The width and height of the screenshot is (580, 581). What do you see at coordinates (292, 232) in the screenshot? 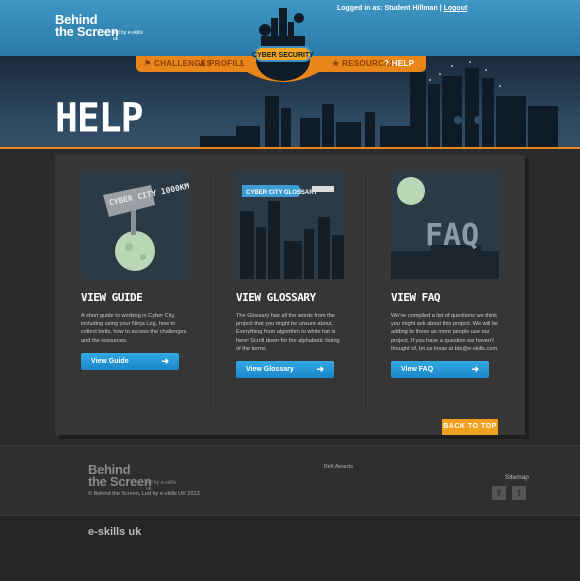
I see `glossary-city-illustration: CYBER CITY GLOSSARY` at bounding box center [292, 232].